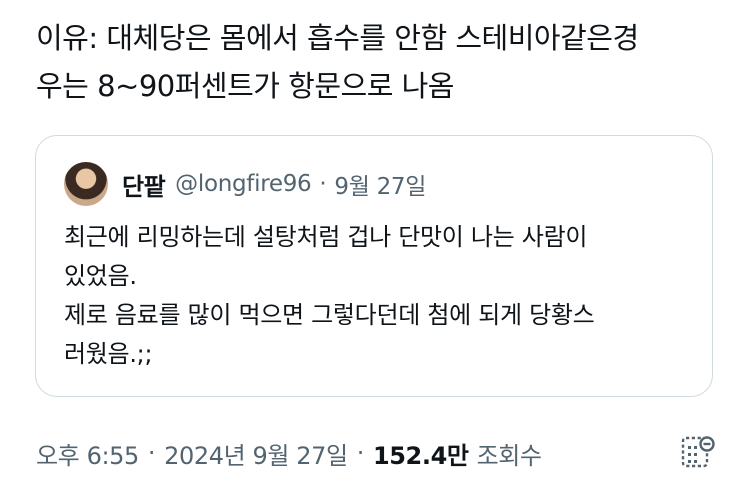  I want to click on quoted-tweet-header: 단팥 @longfire96 · 9월 27일, so click(245, 184).